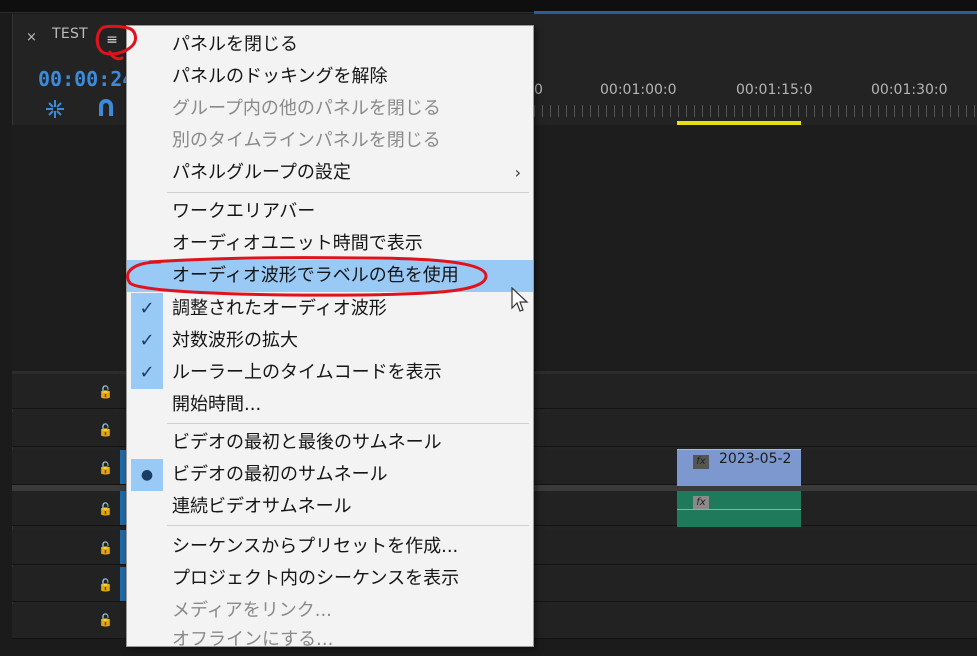 This screenshot has width=977, height=656. Describe the element at coordinates (330, 141) in the screenshot. I see `menu-item-close-other-timelines: 別のタイムラインパネルを閉じる` at that location.